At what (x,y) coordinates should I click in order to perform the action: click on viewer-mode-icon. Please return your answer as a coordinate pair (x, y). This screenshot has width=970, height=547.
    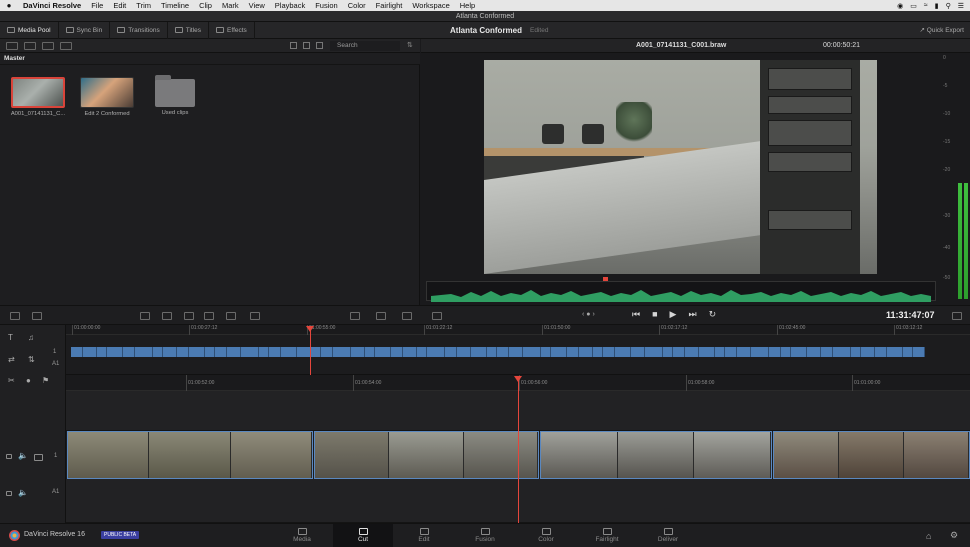
    Looking at the image, I should click on (381, 316).